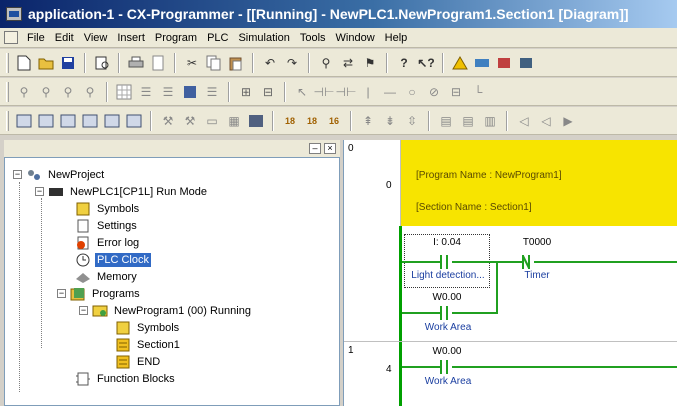 Image resolution: width=677 pixels, height=406 pixels. What do you see at coordinates (446, 121) in the screenshot?
I see `monitoring-icon: ▤` at bounding box center [446, 121].